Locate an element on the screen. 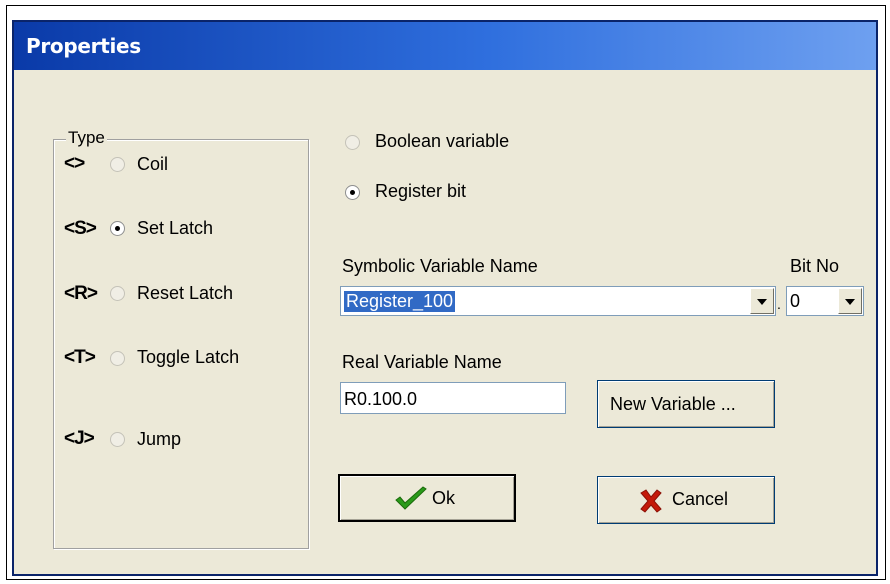  symbolic-variable-combobox: Register_100 is located at coordinates (558, 301).